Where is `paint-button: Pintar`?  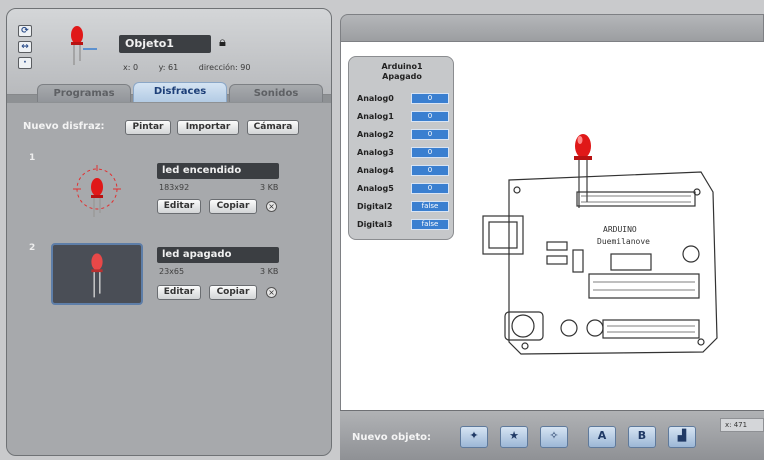
paint-button: Pintar is located at coordinates (148, 127).